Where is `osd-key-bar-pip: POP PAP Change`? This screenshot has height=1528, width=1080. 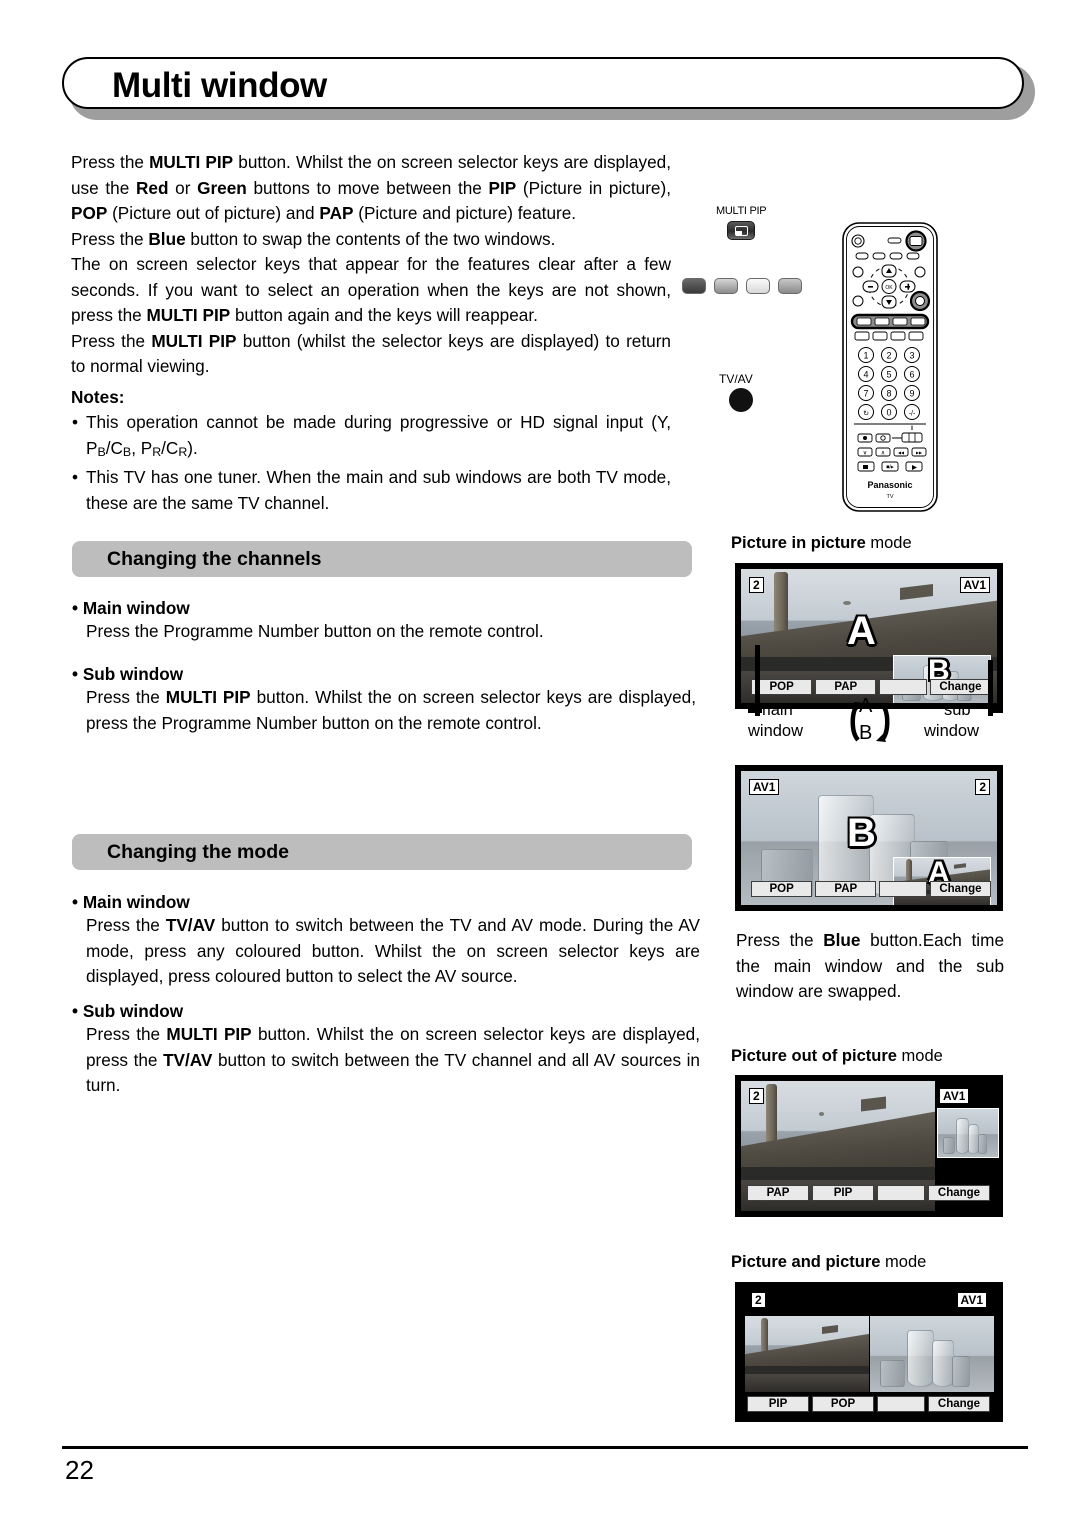 osd-key-bar-pip: POP PAP Change is located at coordinates (871, 687).